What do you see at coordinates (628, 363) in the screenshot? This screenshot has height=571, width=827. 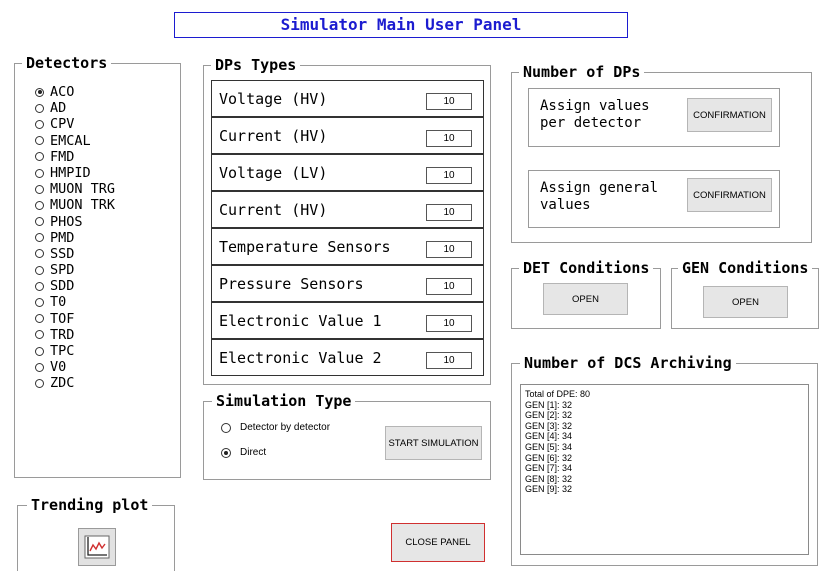 I see `dcs-archiving-label: Number of DCS Archiving` at bounding box center [628, 363].